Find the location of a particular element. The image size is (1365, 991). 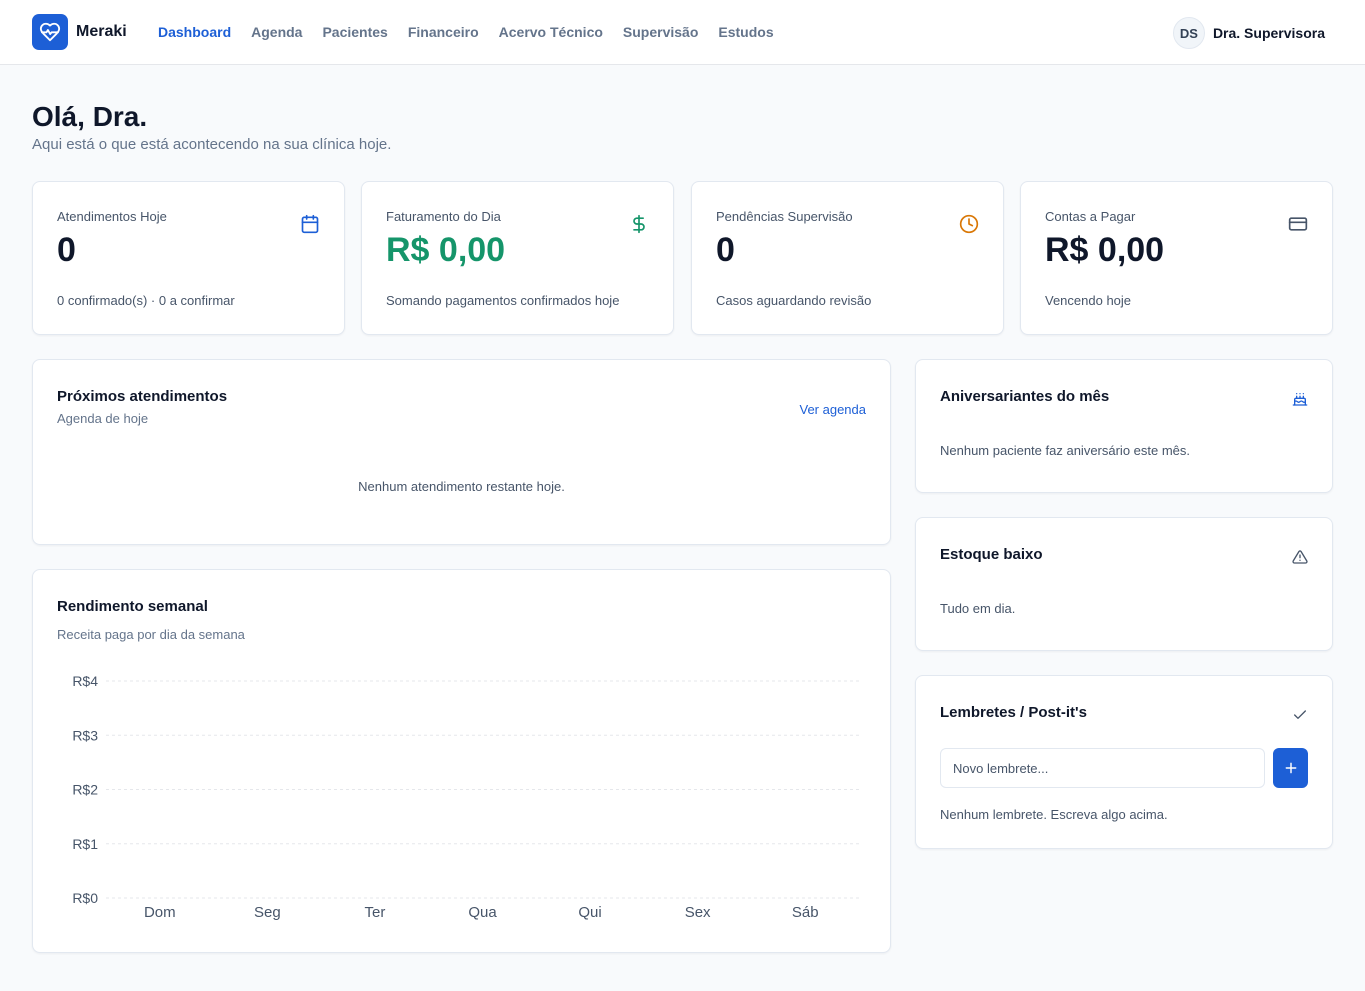

empty-state: Nenhum lembrete. Escreva algo acima. is located at coordinates (1054, 814).